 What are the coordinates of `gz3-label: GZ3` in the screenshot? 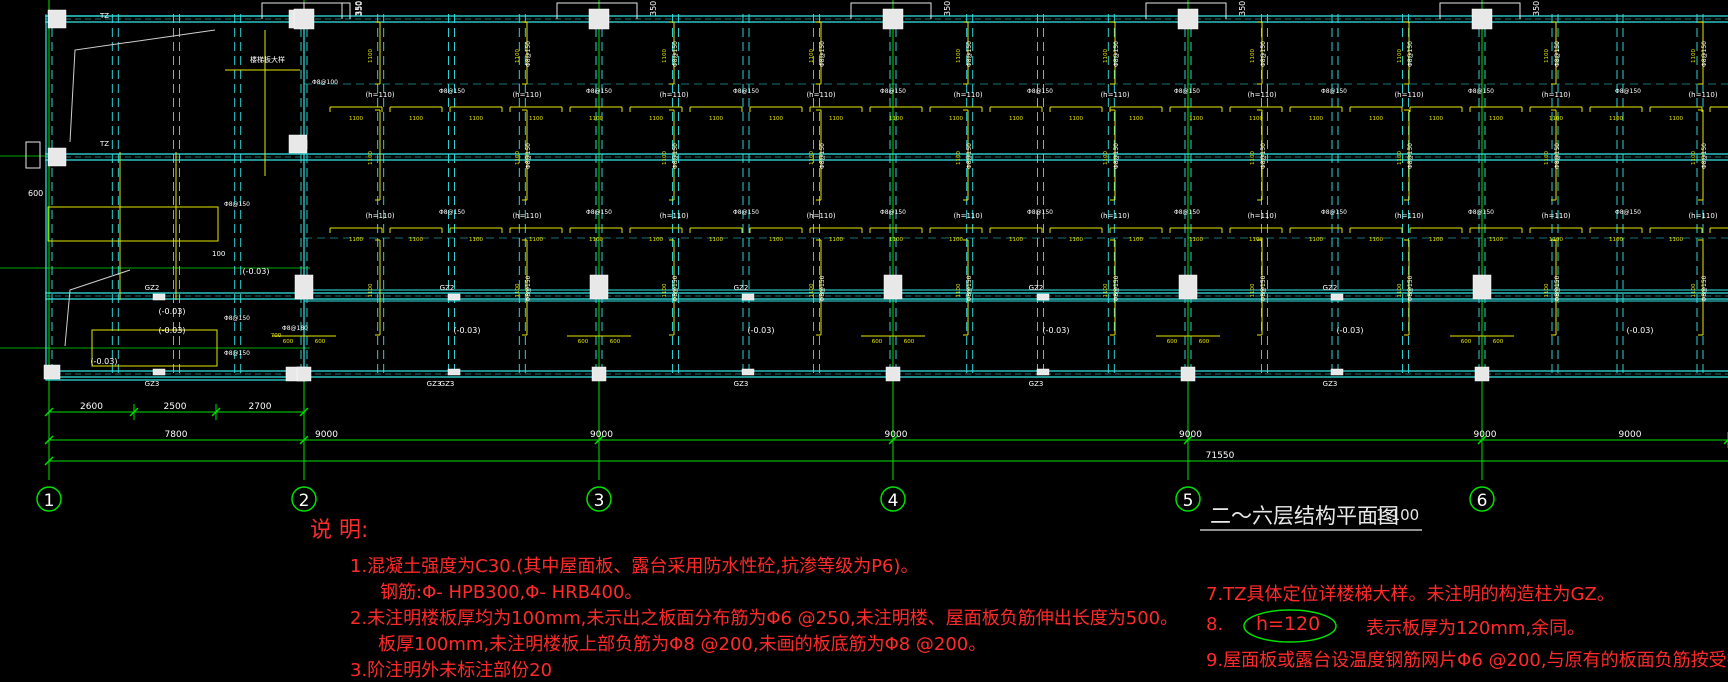 It's located at (152, 384).